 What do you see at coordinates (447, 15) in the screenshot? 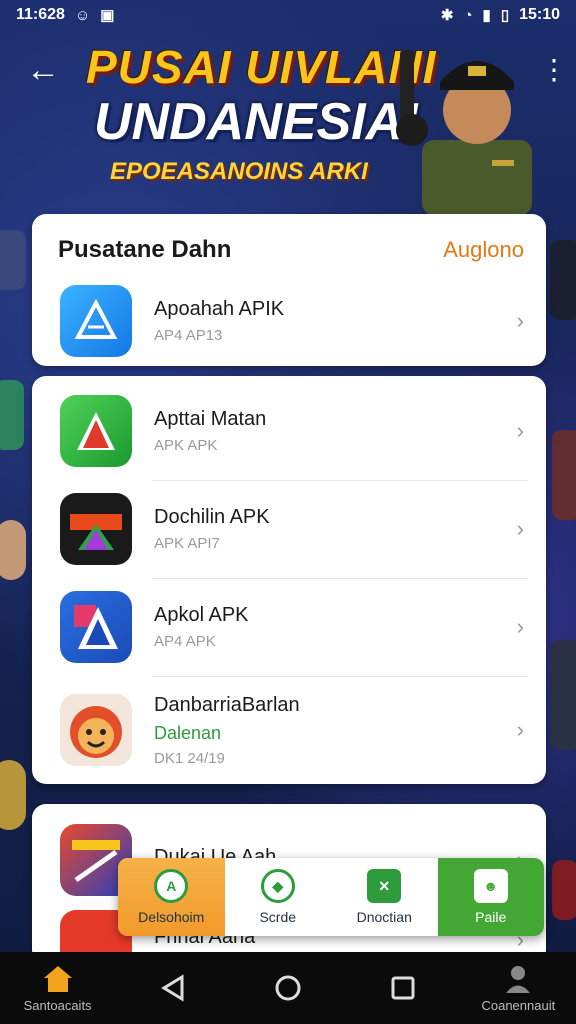
I see `bluetooth-icon: ✱` at bounding box center [447, 15].